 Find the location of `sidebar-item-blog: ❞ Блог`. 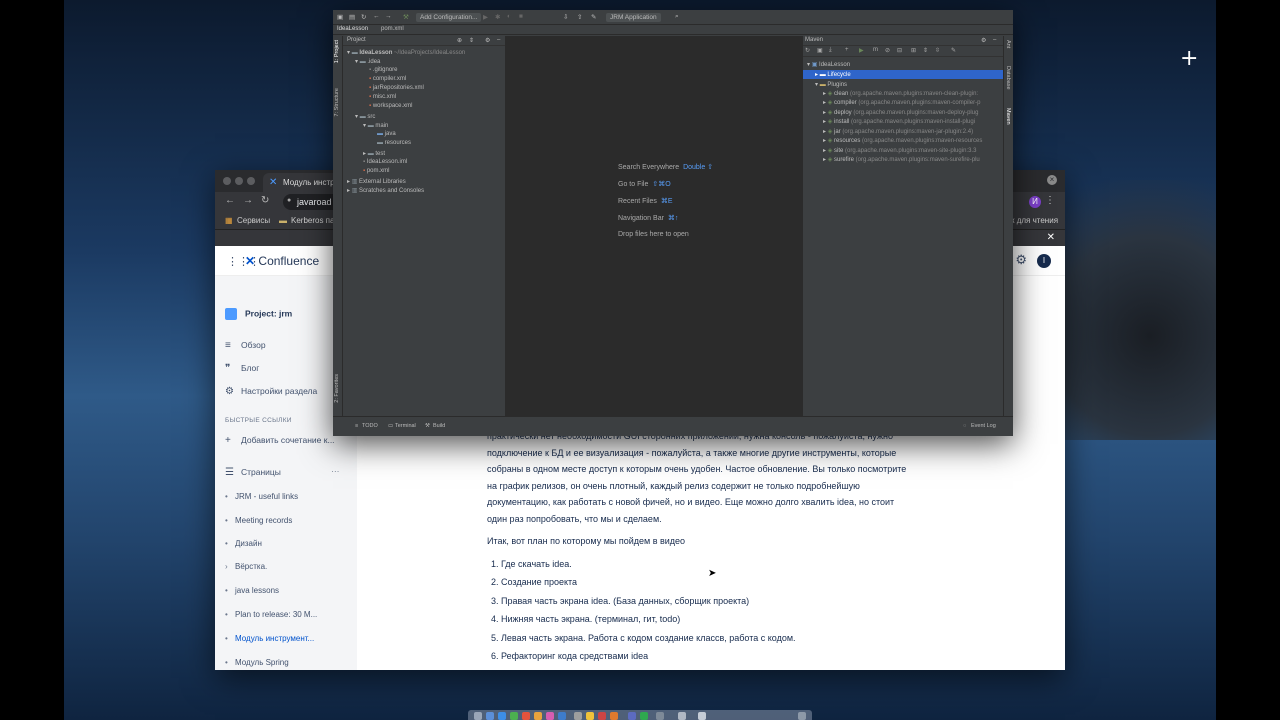

sidebar-item-blog: ❞ Блог is located at coordinates (242, 368).